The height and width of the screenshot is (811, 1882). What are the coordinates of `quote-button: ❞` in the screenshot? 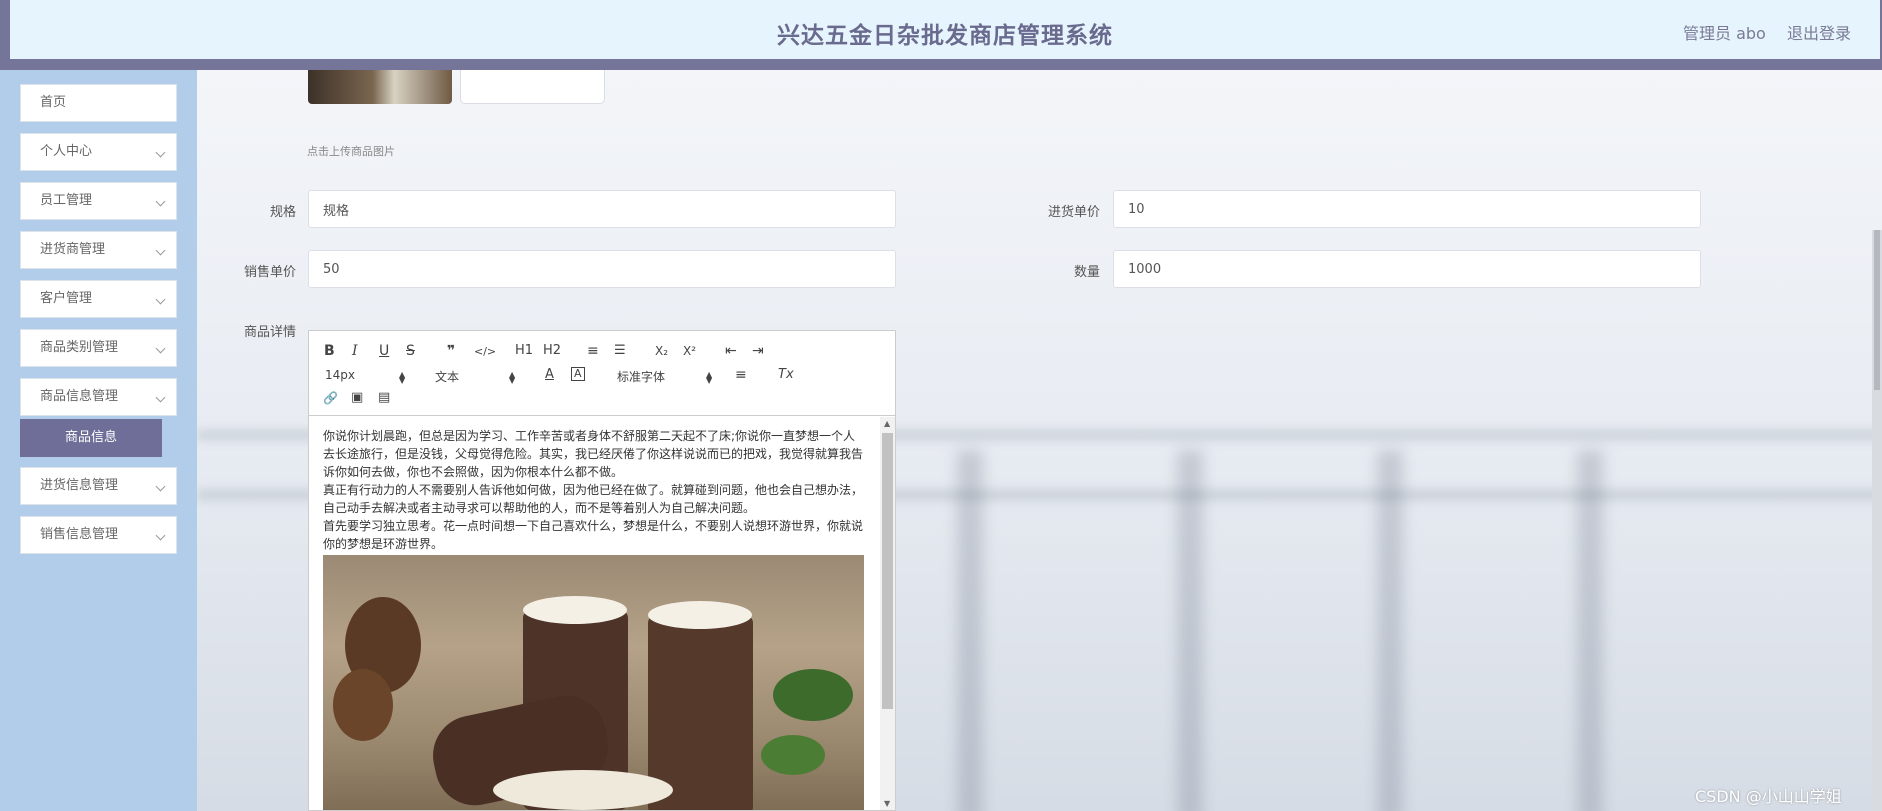 It's located at (451, 351).